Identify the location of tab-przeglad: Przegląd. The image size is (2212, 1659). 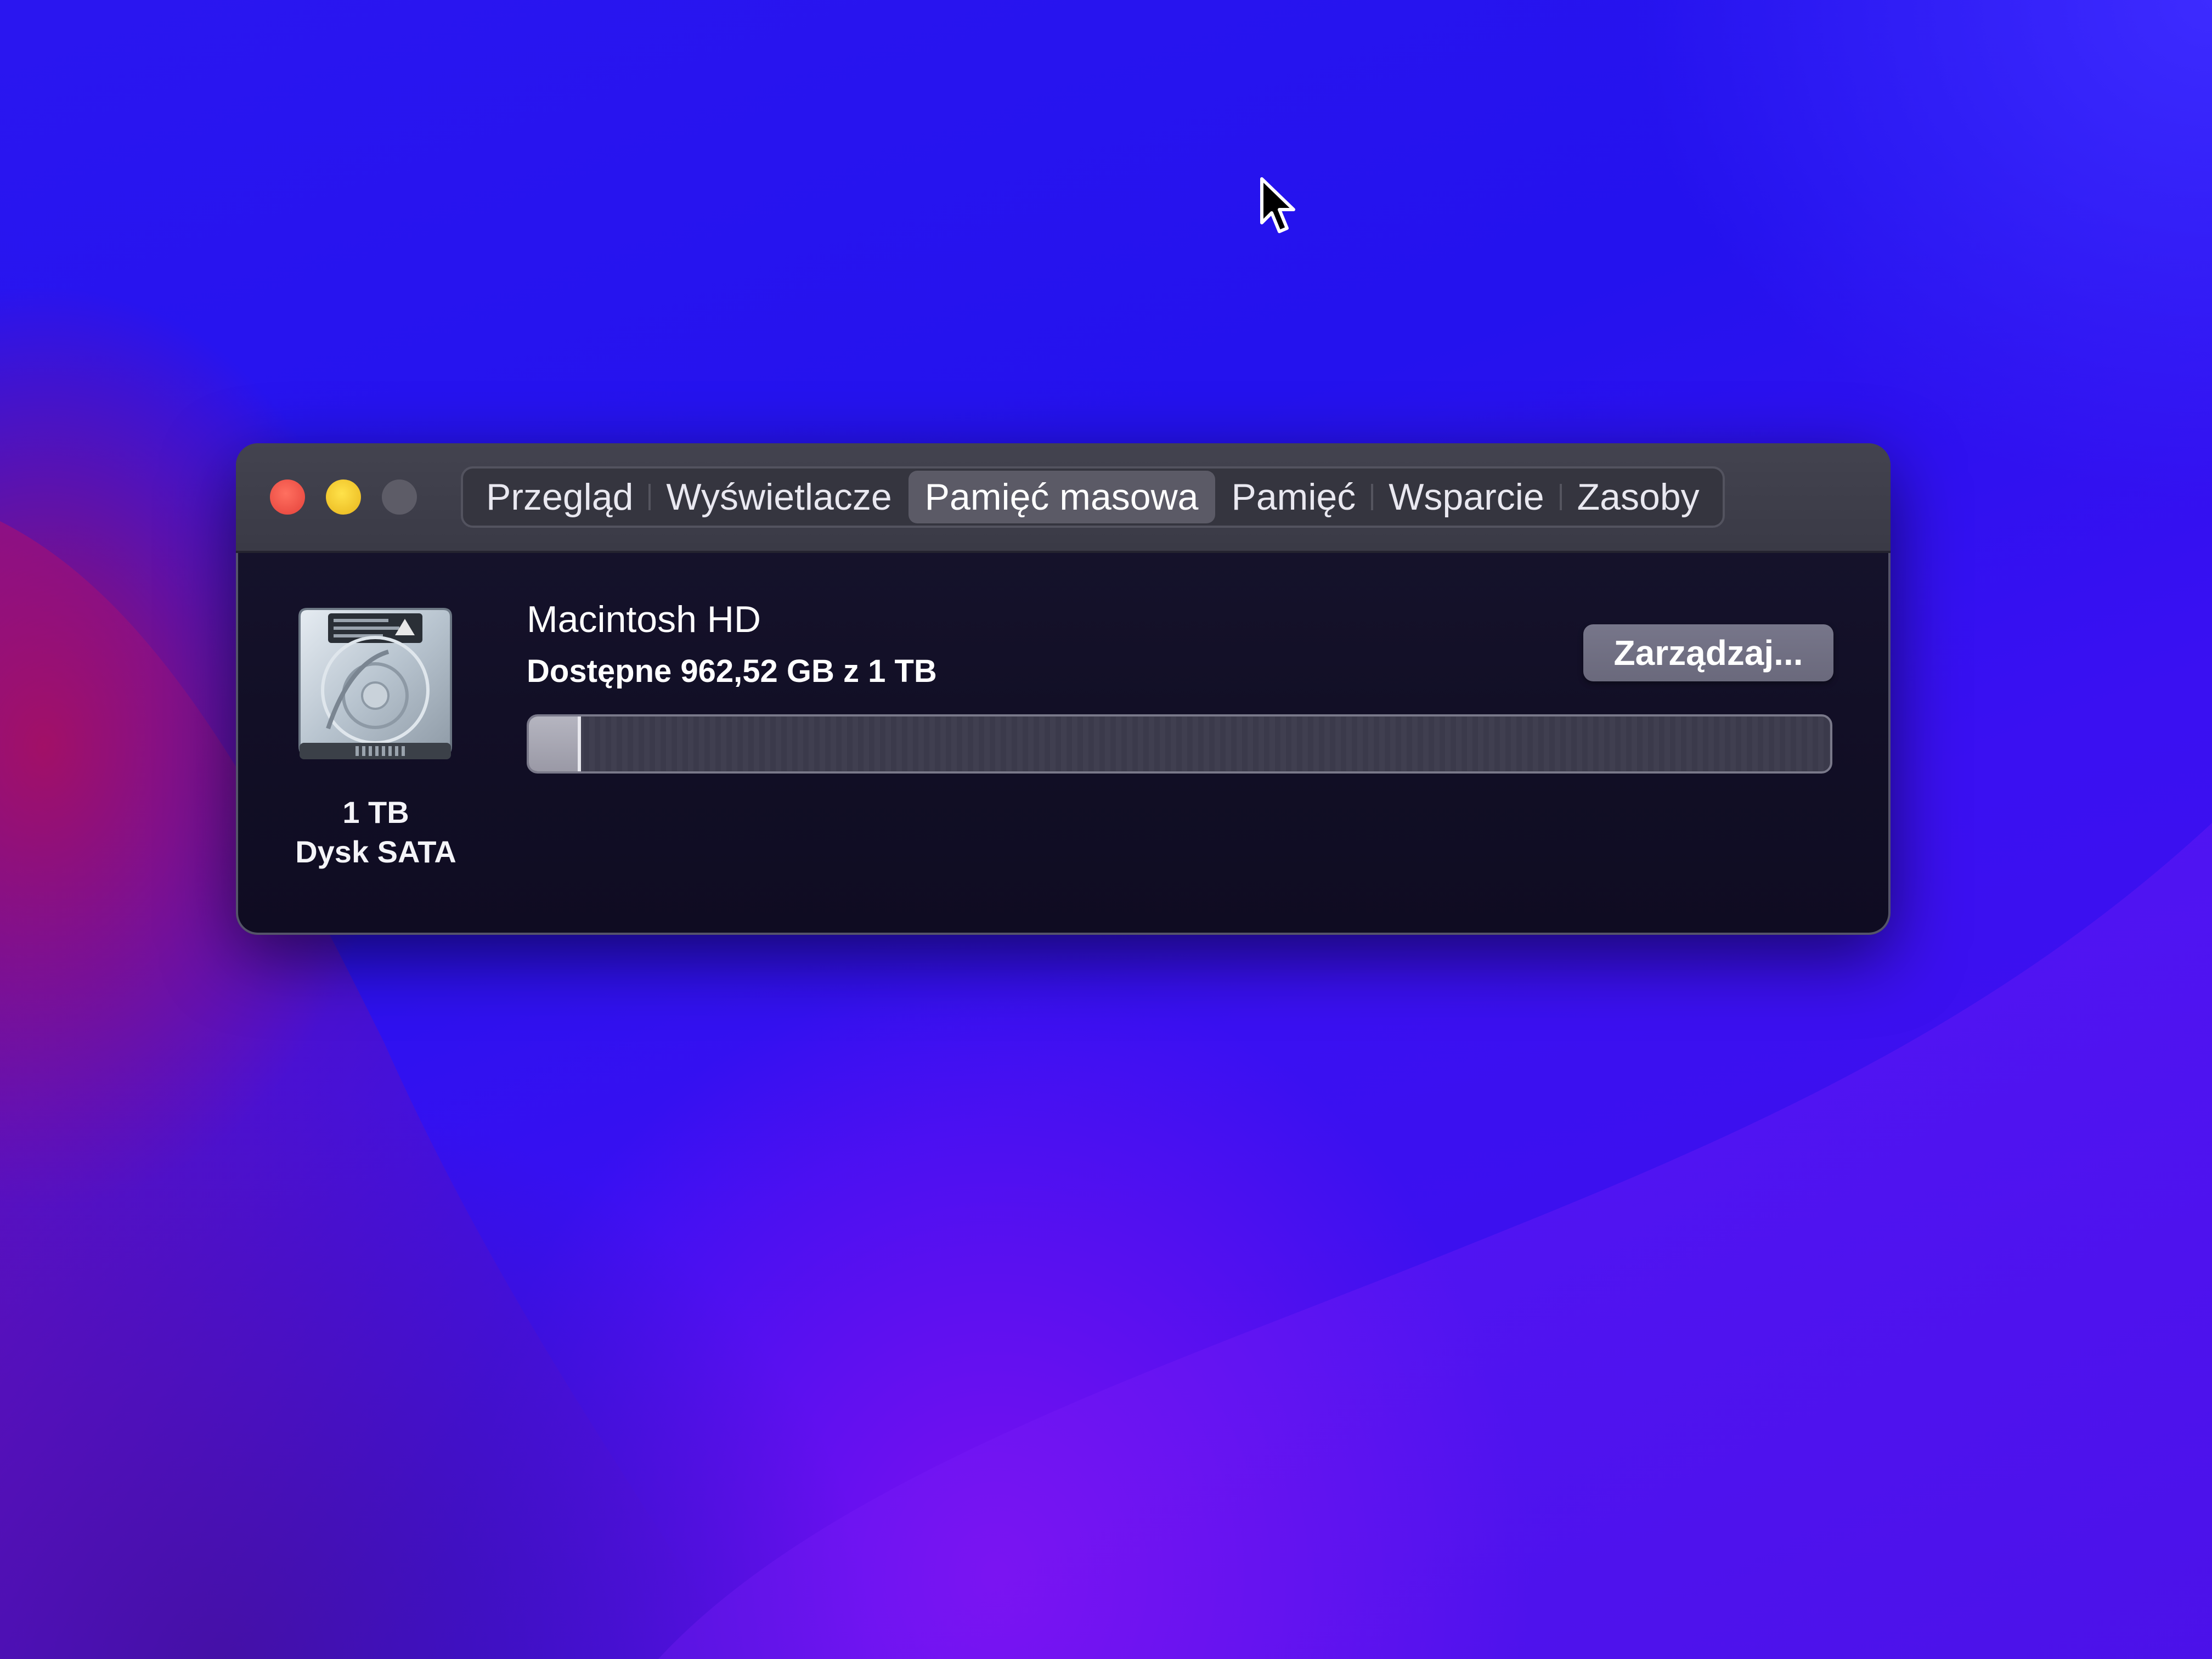
(560, 497).